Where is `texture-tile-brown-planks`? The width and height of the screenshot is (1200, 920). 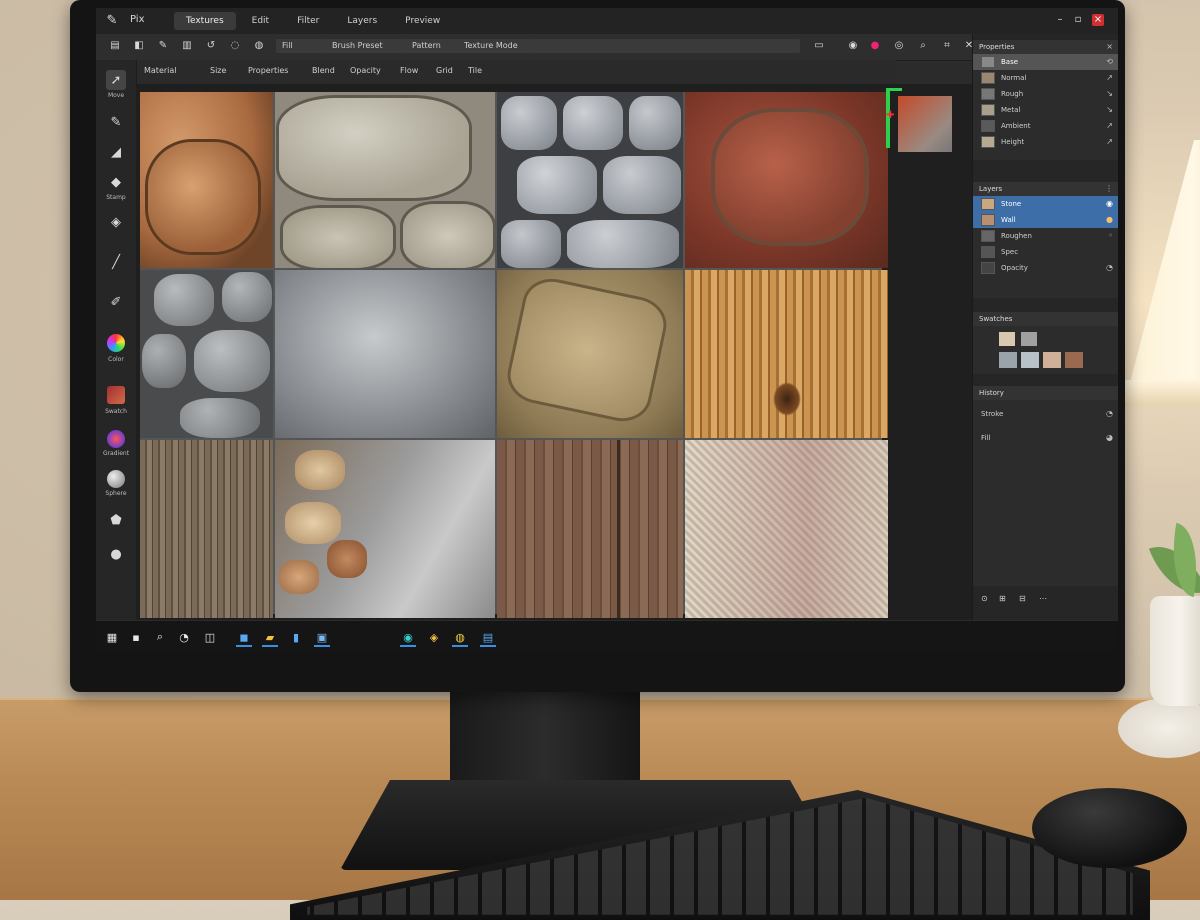 texture-tile-brown-planks is located at coordinates (590, 529).